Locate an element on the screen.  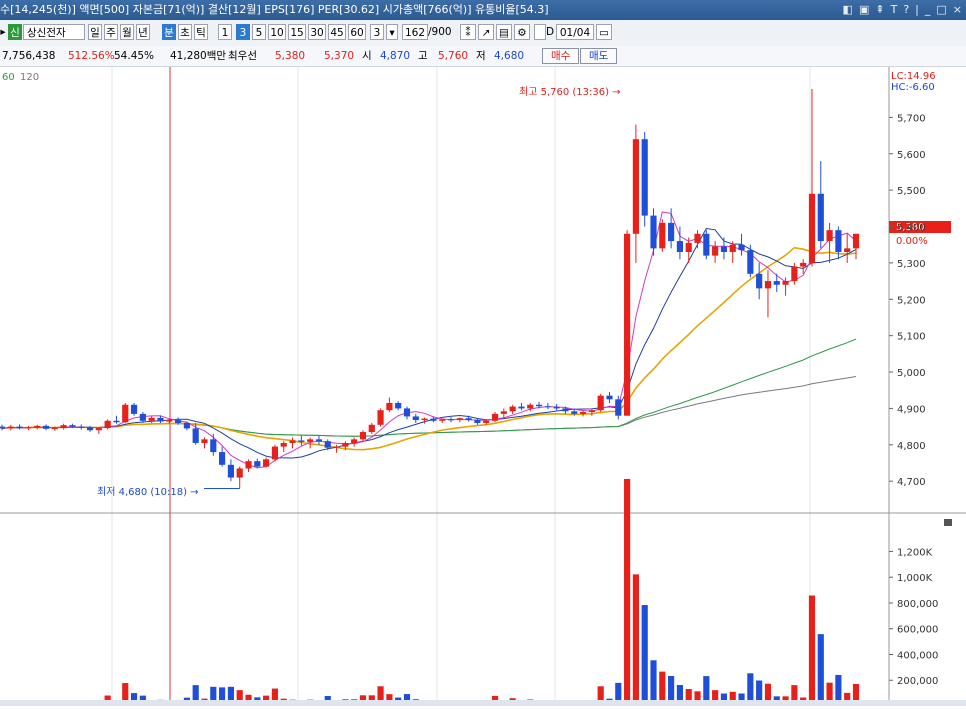
new-listing-badge: 신 is located at coordinates (15, 32).